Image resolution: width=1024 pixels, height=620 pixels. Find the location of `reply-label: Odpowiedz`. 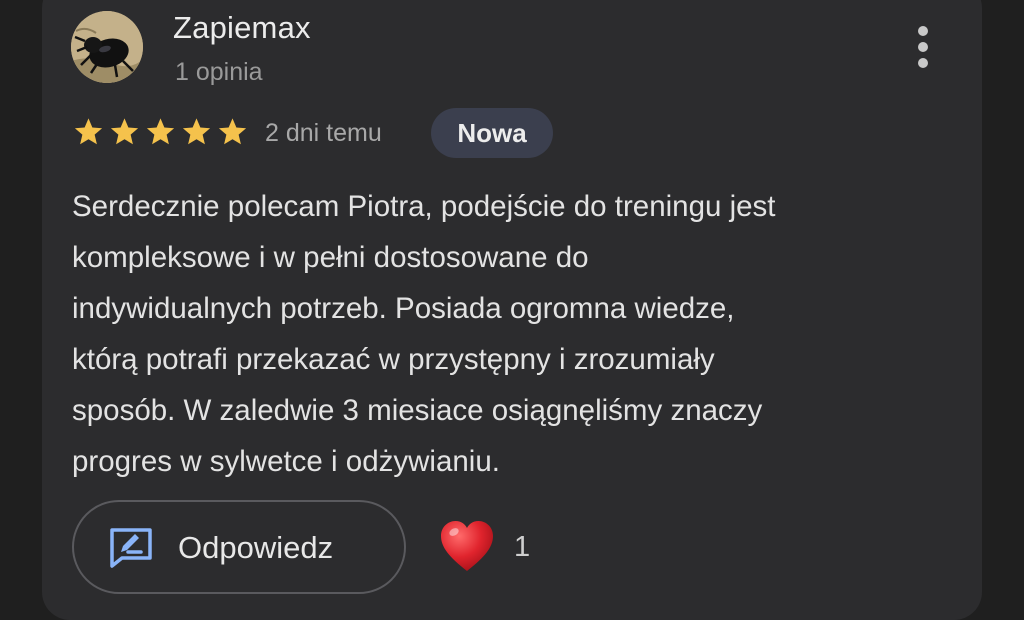

reply-label: Odpowiedz is located at coordinates (256, 547).